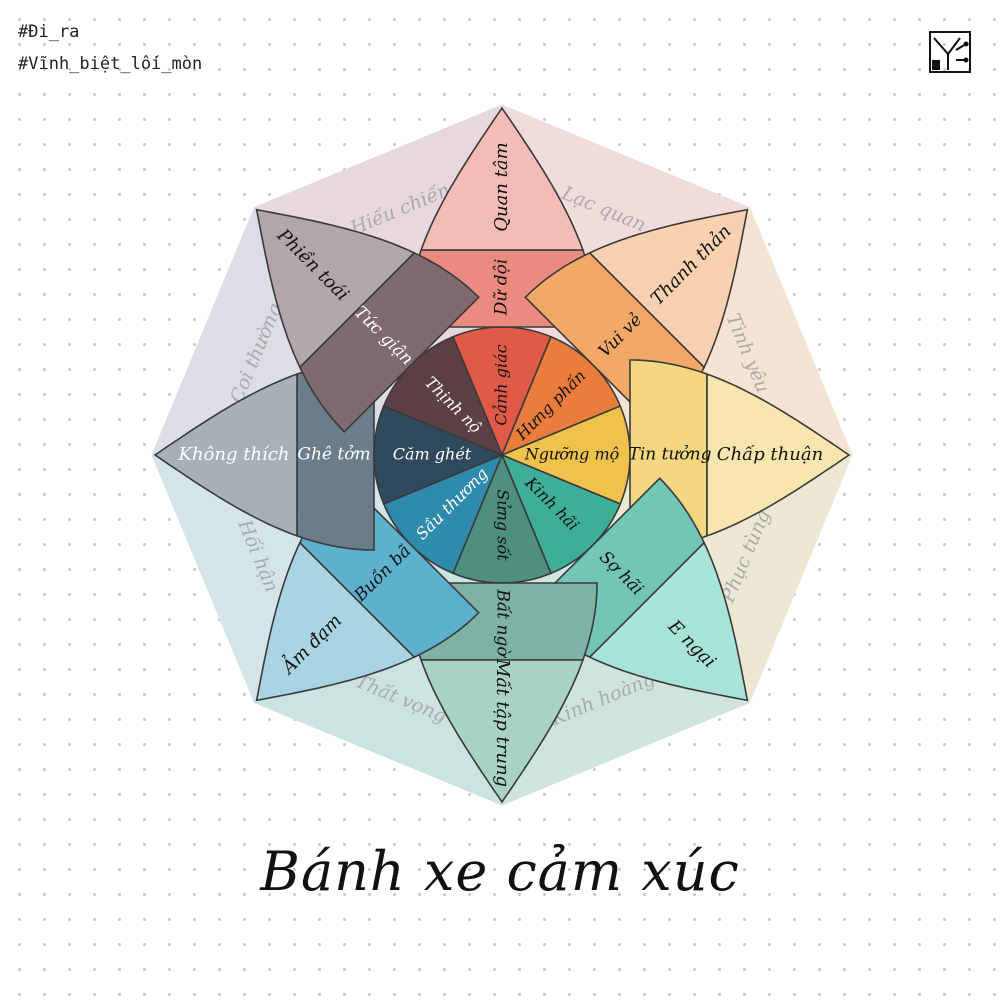  What do you see at coordinates (572, 454) in the screenshot?
I see `inner-emotion-label: Ngưỡng mộ` at bounding box center [572, 454].